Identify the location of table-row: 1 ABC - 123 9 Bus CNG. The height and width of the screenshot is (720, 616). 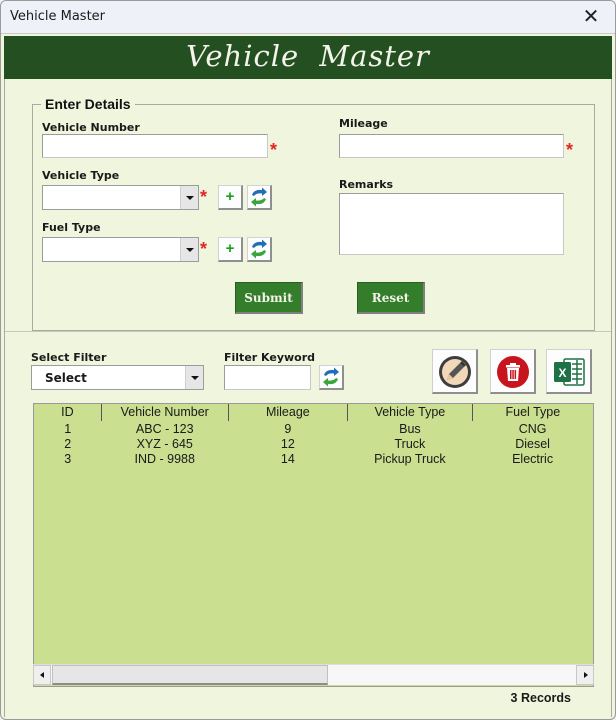
(313, 429).